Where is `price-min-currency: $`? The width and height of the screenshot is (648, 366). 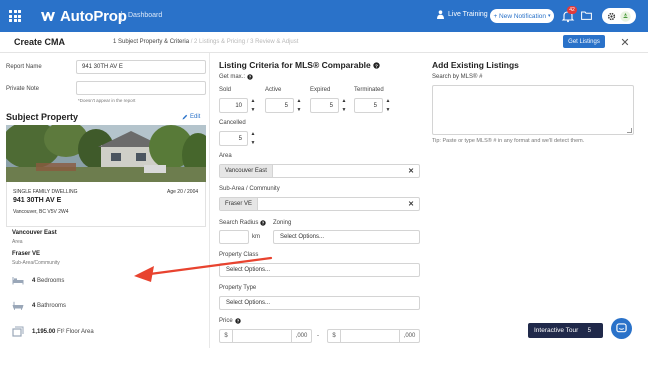
price-min-currency: $ is located at coordinates (226, 336).